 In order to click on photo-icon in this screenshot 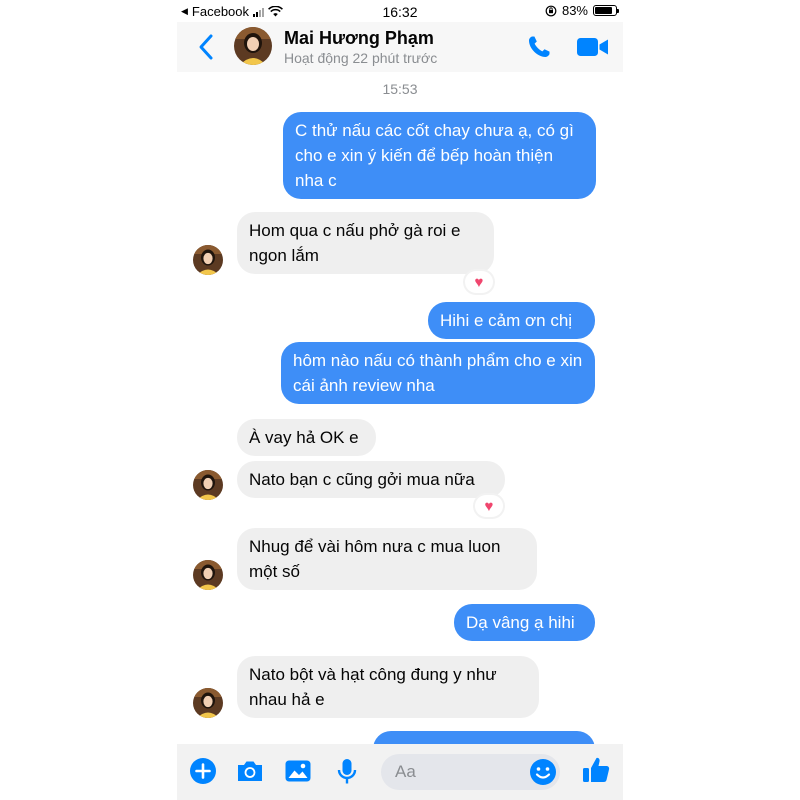, I will do `click(298, 771)`.